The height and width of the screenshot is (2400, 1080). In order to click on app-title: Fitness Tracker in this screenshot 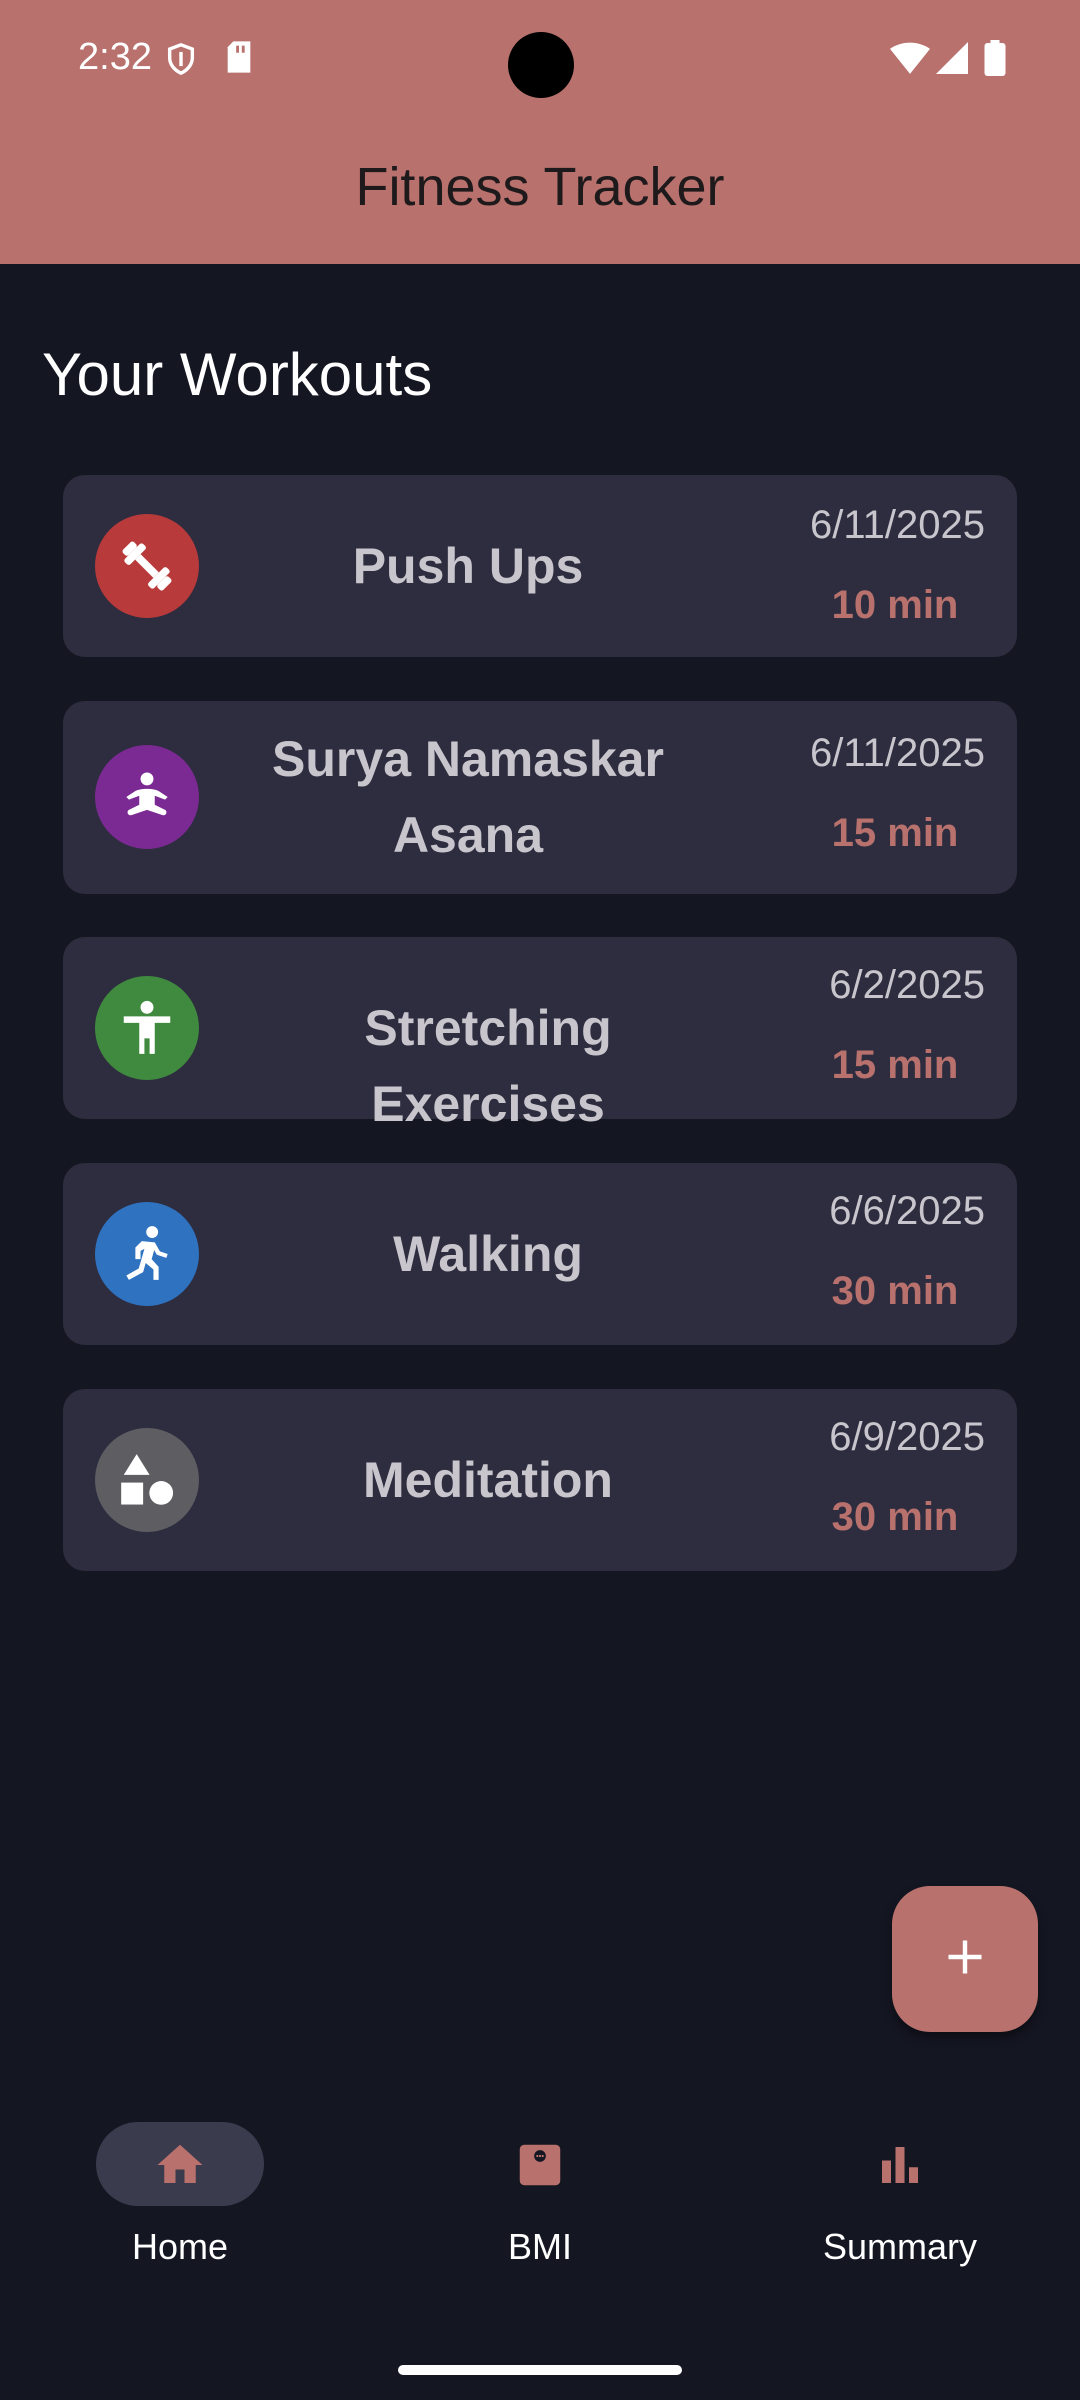, I will do `click(540, 187)`.